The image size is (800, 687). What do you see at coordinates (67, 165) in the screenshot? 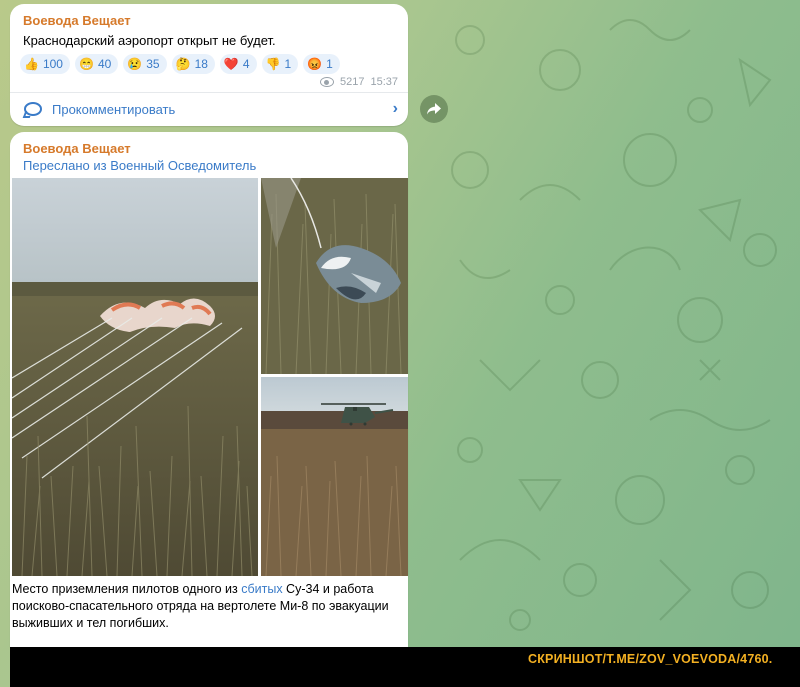
I see `forwarded-prefix: Переслано из` at bounding box center [67, 165].